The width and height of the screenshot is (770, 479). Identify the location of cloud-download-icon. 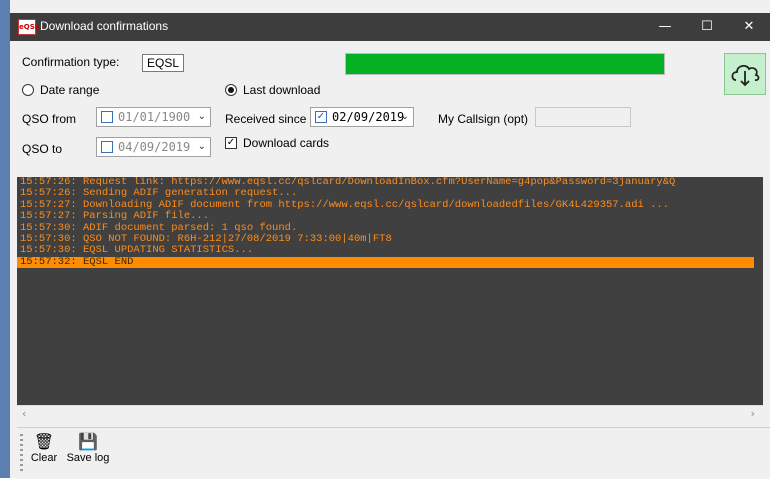
(745, 76).